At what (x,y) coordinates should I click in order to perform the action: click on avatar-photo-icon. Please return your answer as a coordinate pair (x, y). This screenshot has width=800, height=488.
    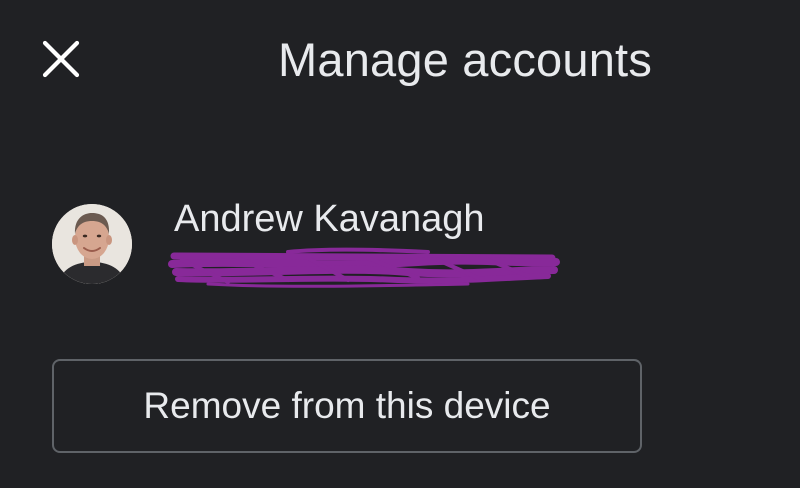
    Looking at the image, I should click on (92, 244).